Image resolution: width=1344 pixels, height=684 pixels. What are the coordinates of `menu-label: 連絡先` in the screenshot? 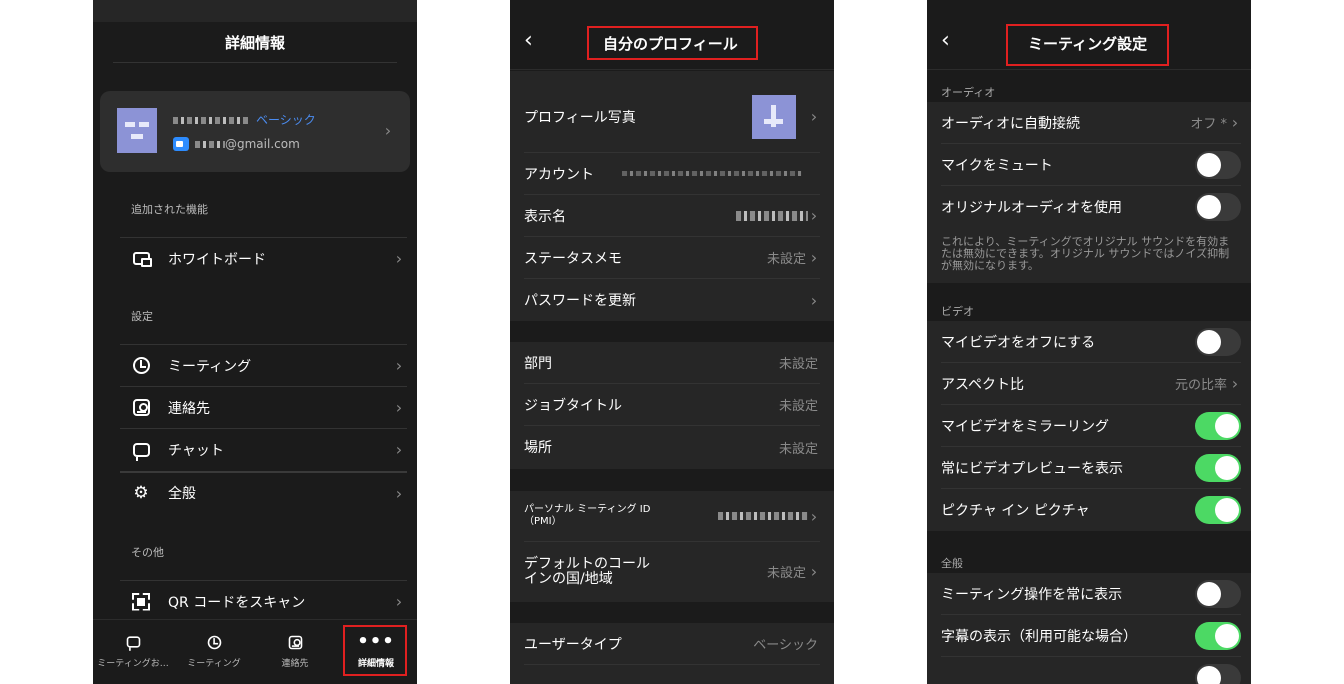 It's located at (189, 408).